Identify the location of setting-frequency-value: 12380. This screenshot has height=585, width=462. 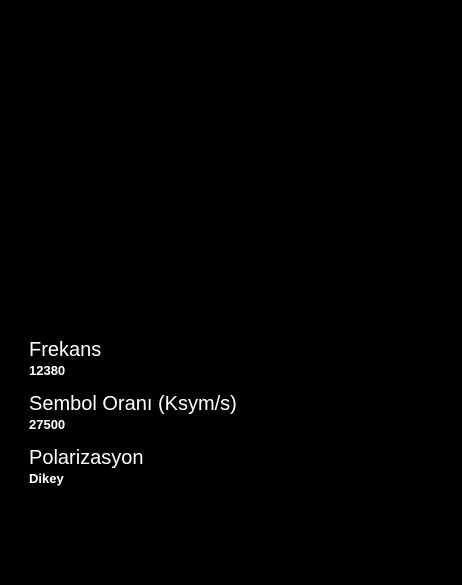
(47, 370).